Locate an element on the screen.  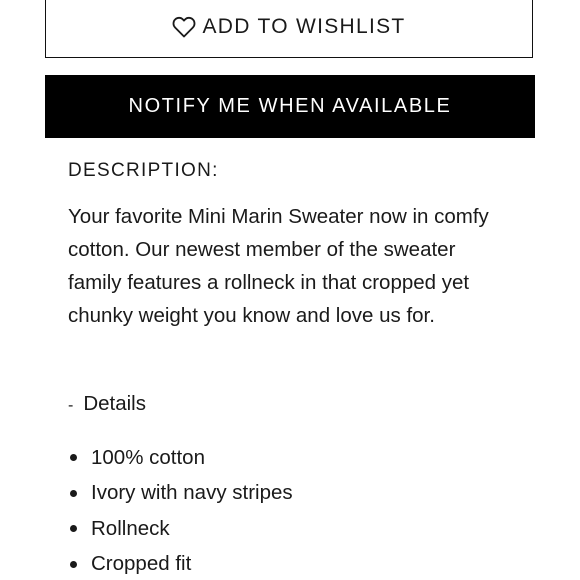
add-to-wishlist-button: ADD TO WISHLIST is located at coordinates (289, 29).